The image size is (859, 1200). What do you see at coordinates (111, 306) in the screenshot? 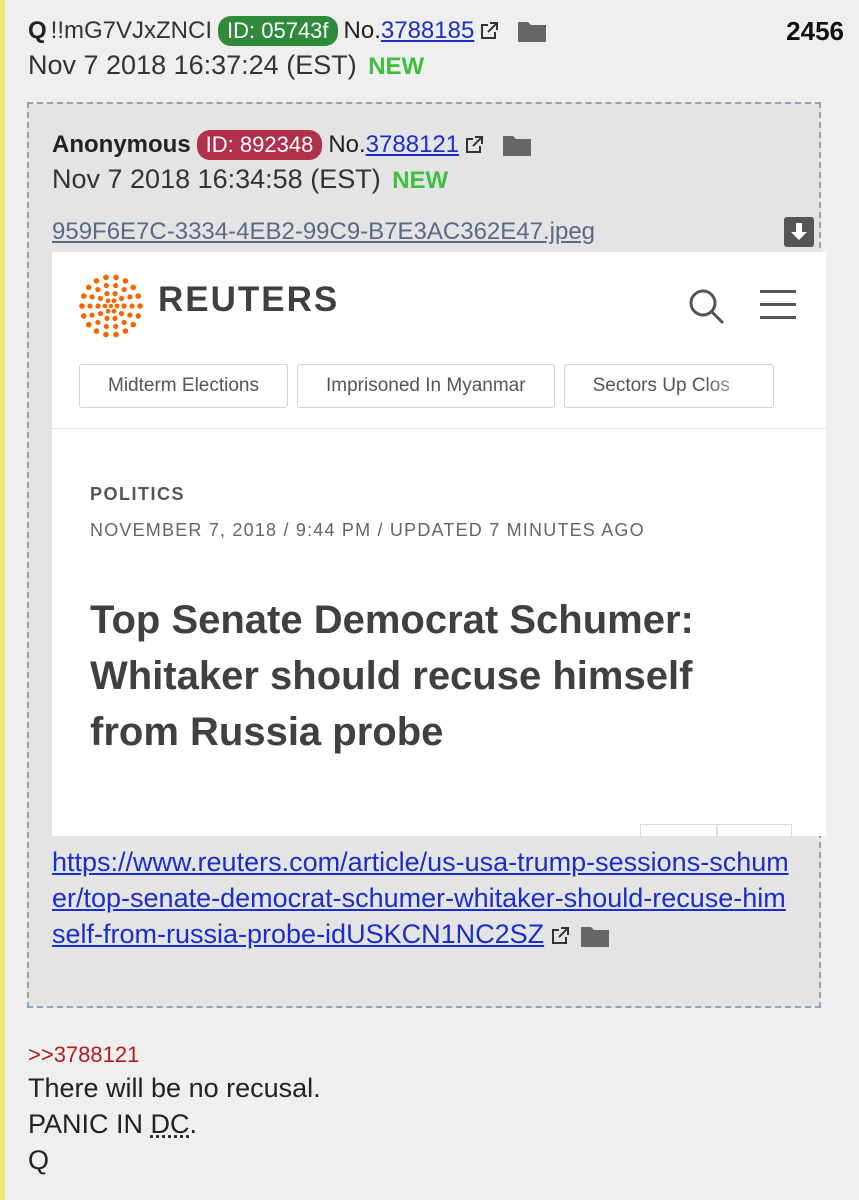
I see `reuters-logo-icon` at bounding box center [111, 306].